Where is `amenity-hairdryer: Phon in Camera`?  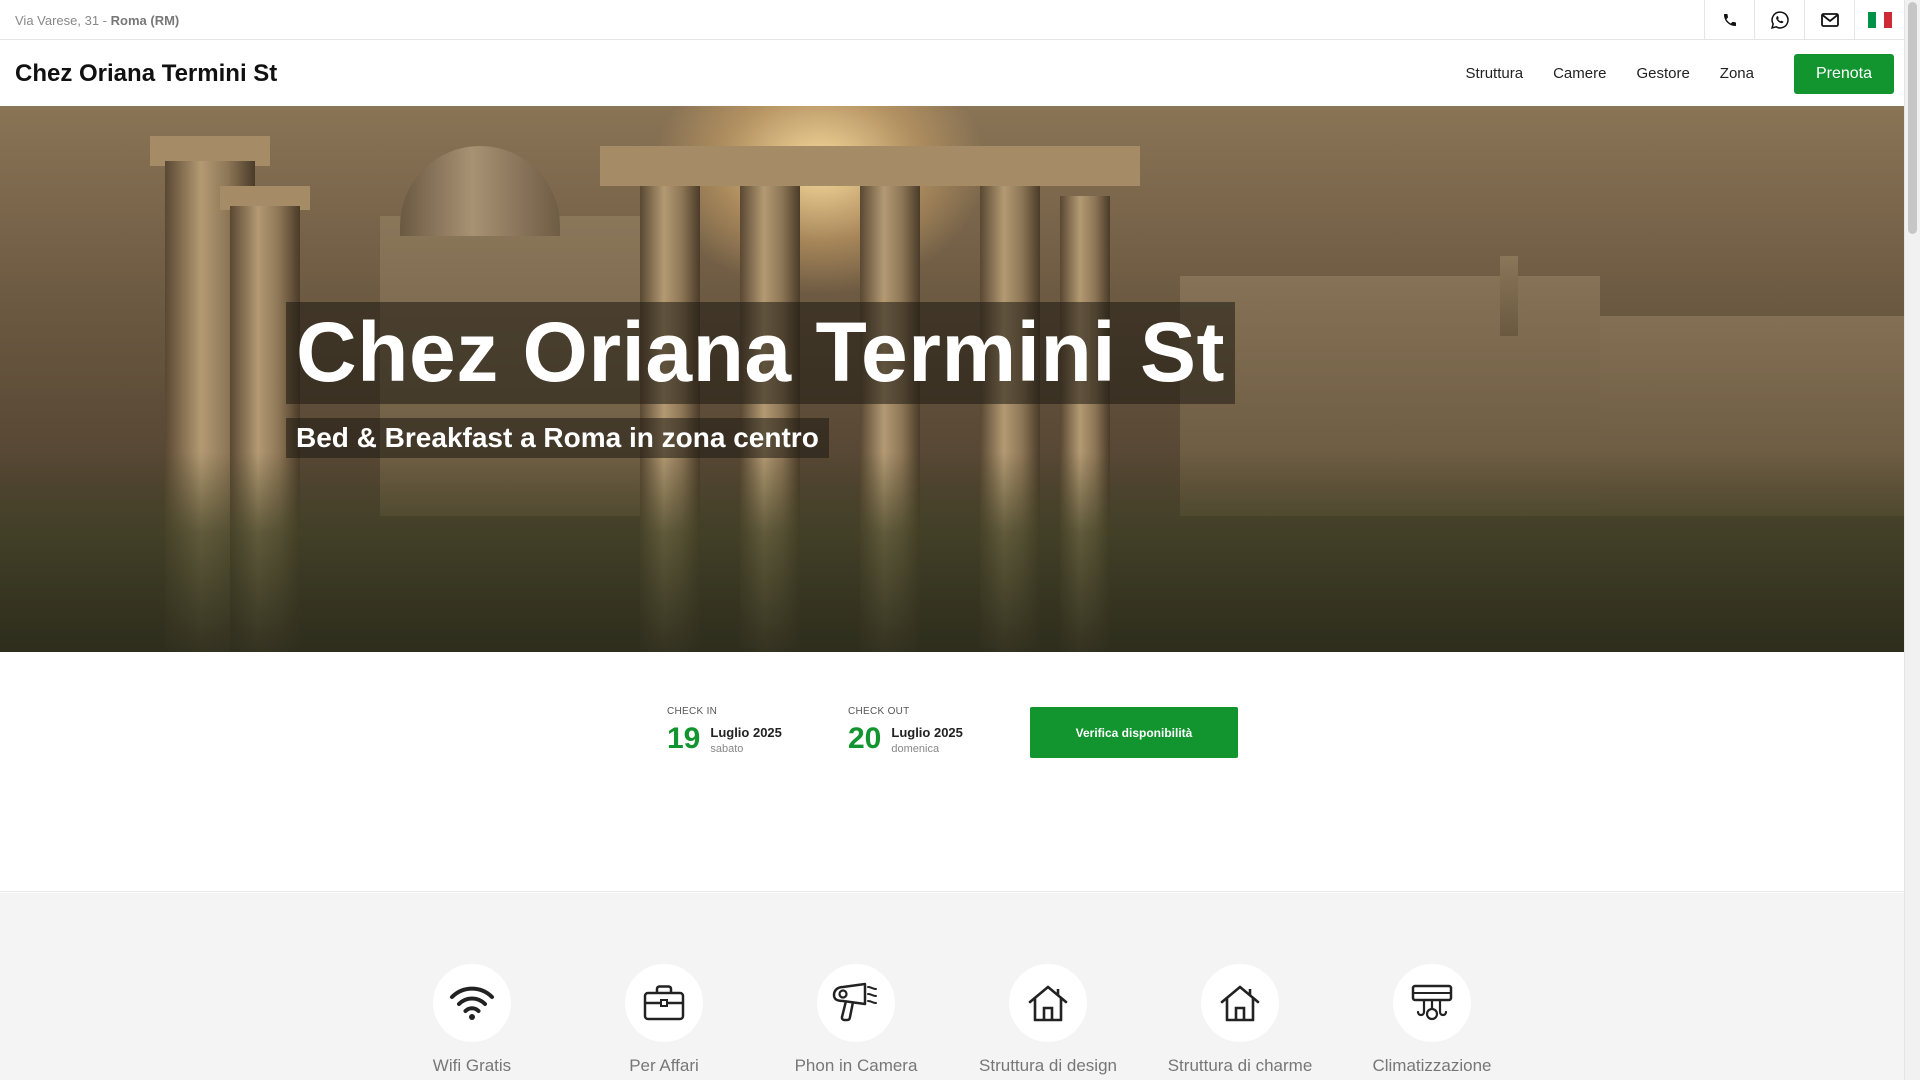
amenity-hairdryer: Phon in Camera is located at coordinates (856, 1020).